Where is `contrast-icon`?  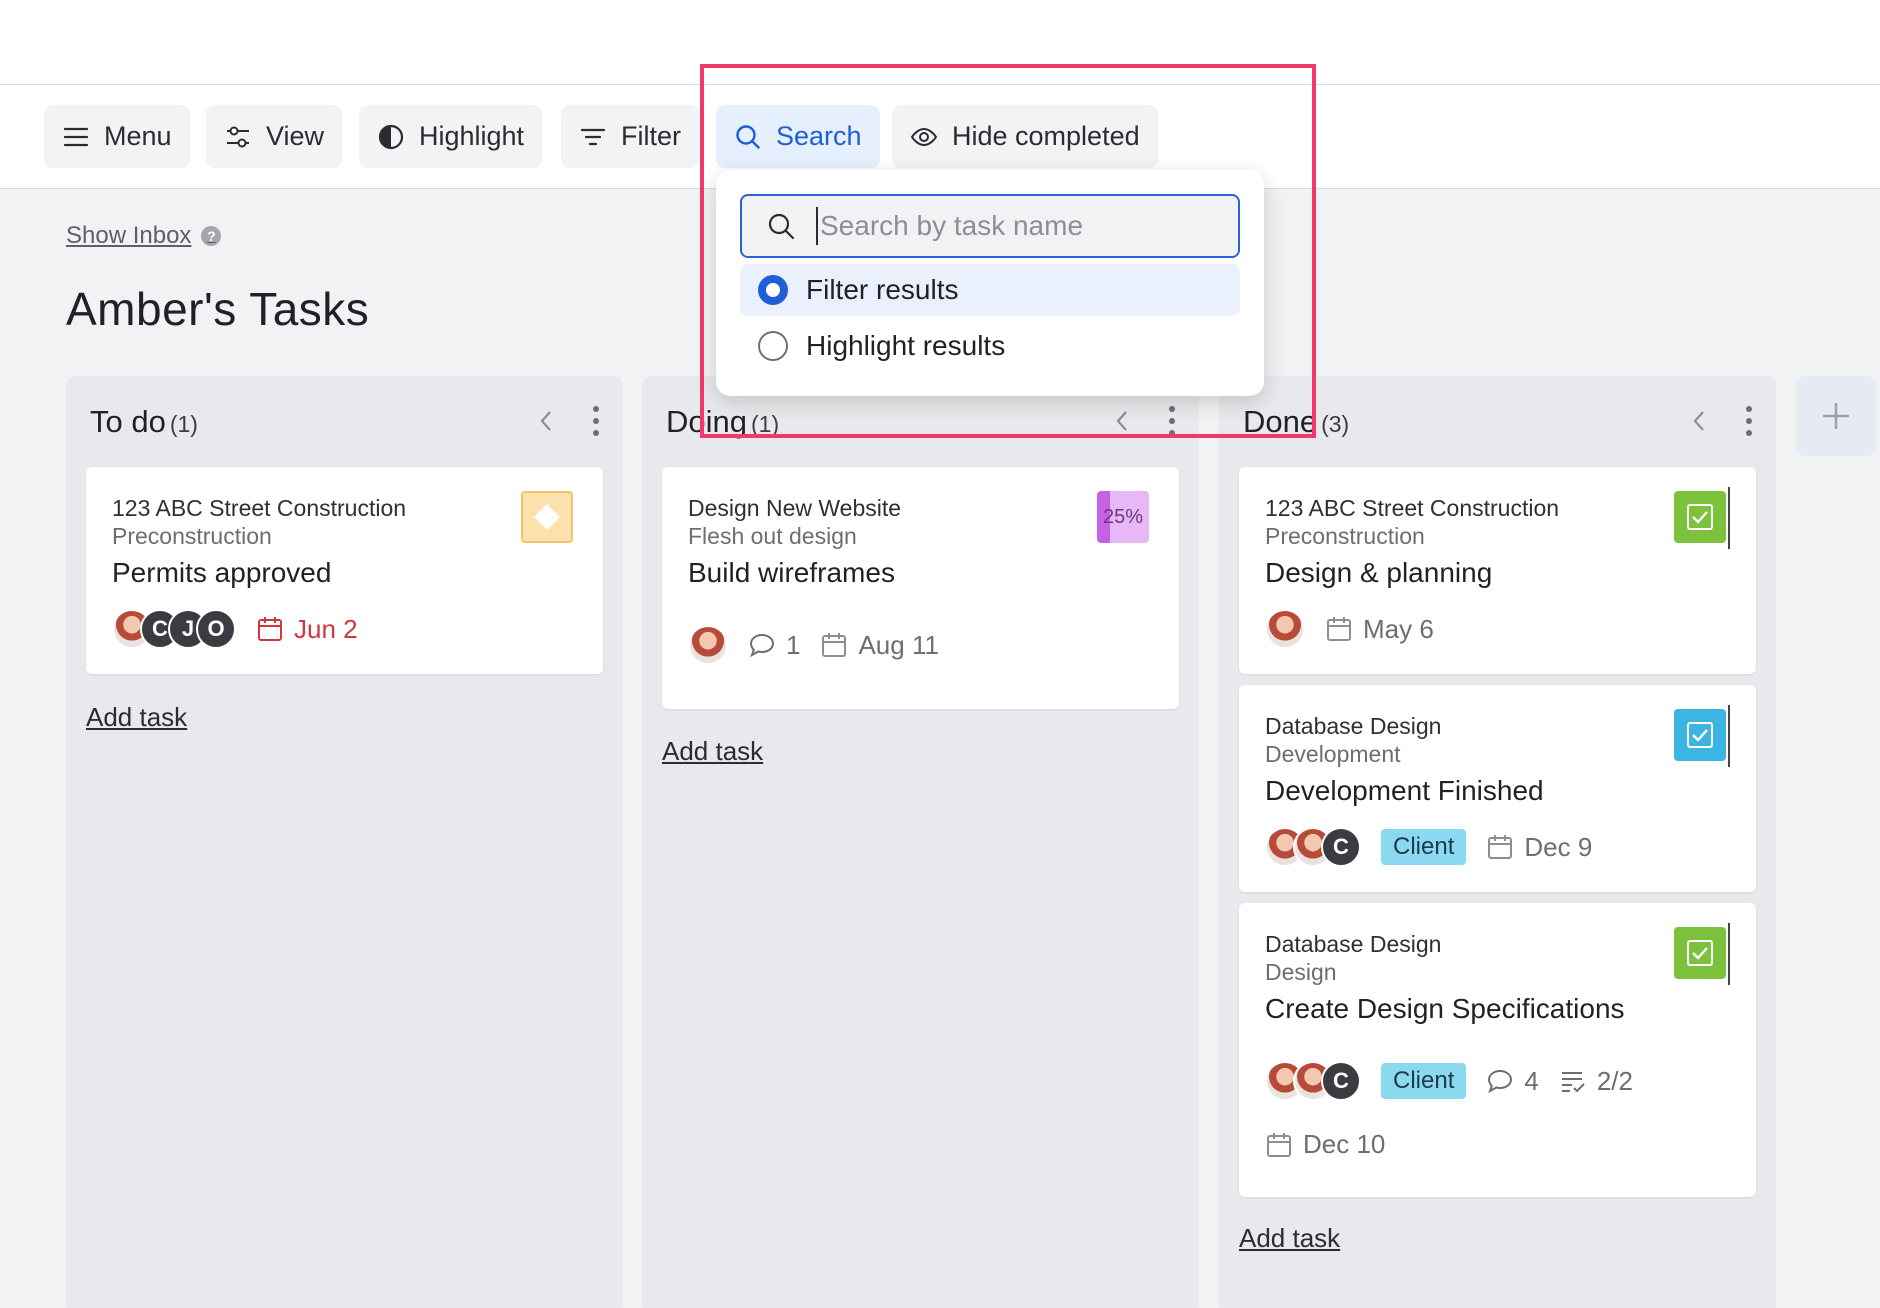 contrast-icon is located at coordinates (391, 136).